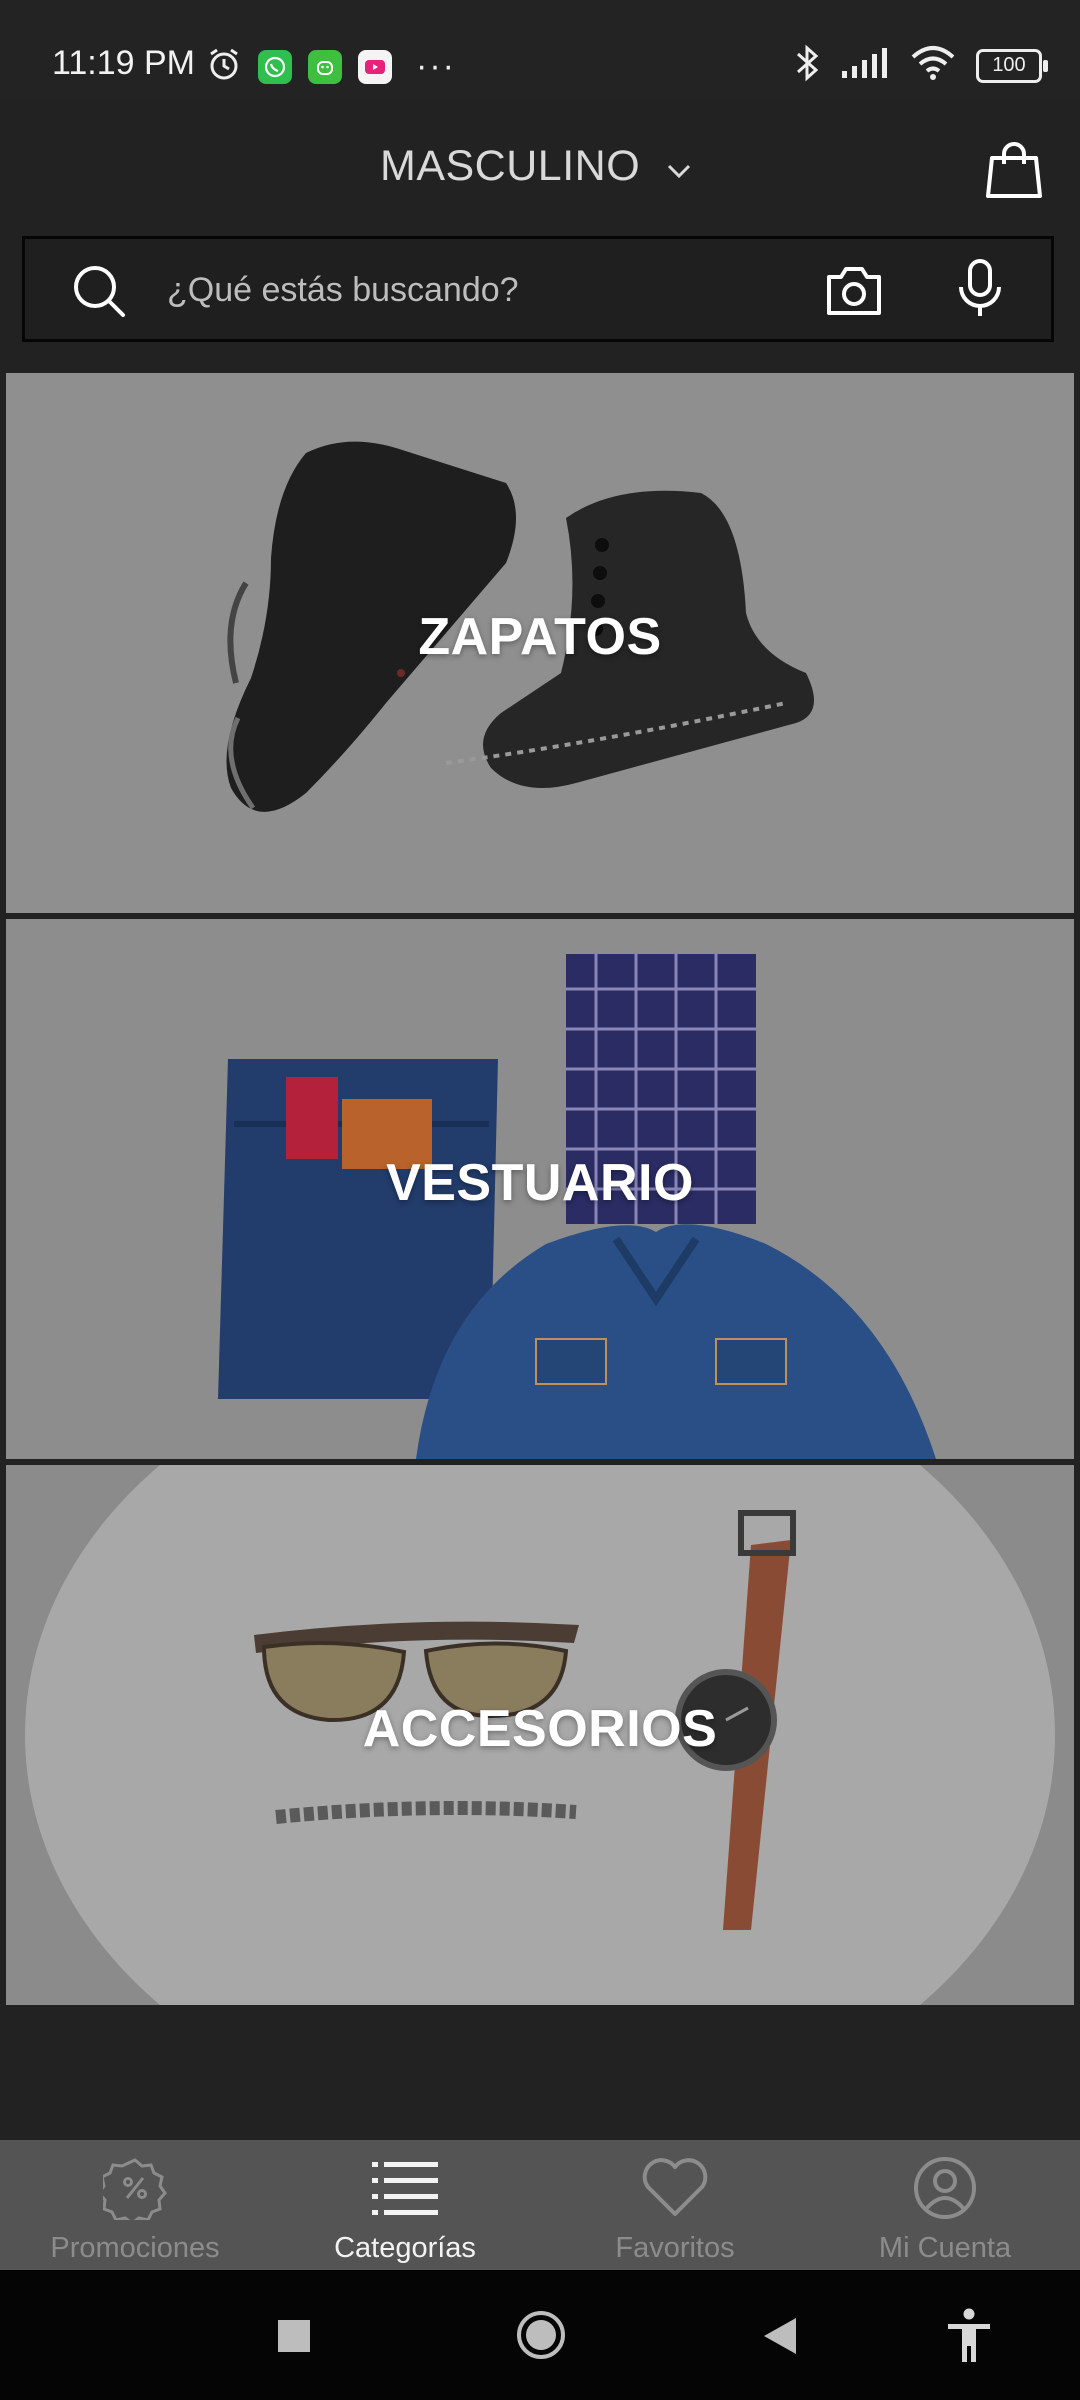 This screenshot has height=2400, width=1080. What do you see at coordinates (1012, 65) in the screenshot?
I see `battery-icon: 100` at bounding box center [1012, 65].